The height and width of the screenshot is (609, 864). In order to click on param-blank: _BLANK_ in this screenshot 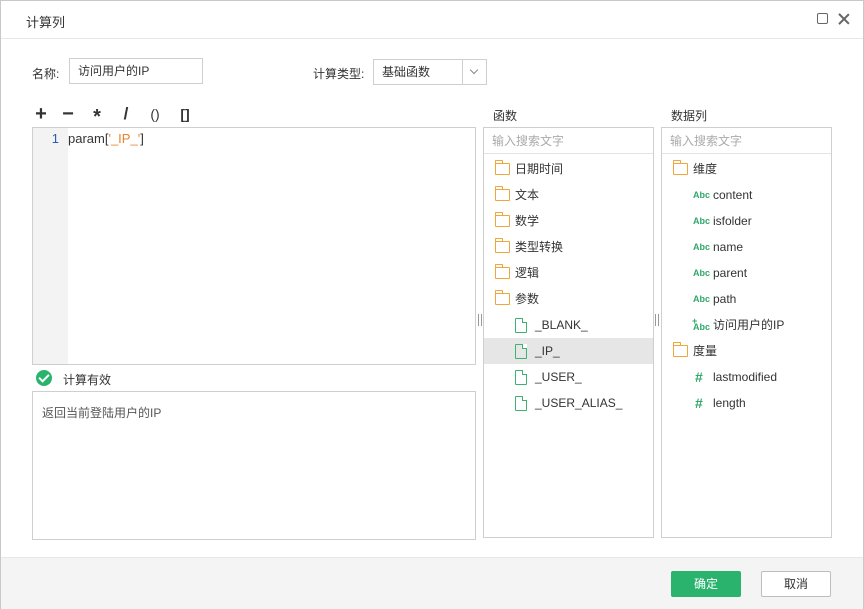, I will do `click(568, 325)`.